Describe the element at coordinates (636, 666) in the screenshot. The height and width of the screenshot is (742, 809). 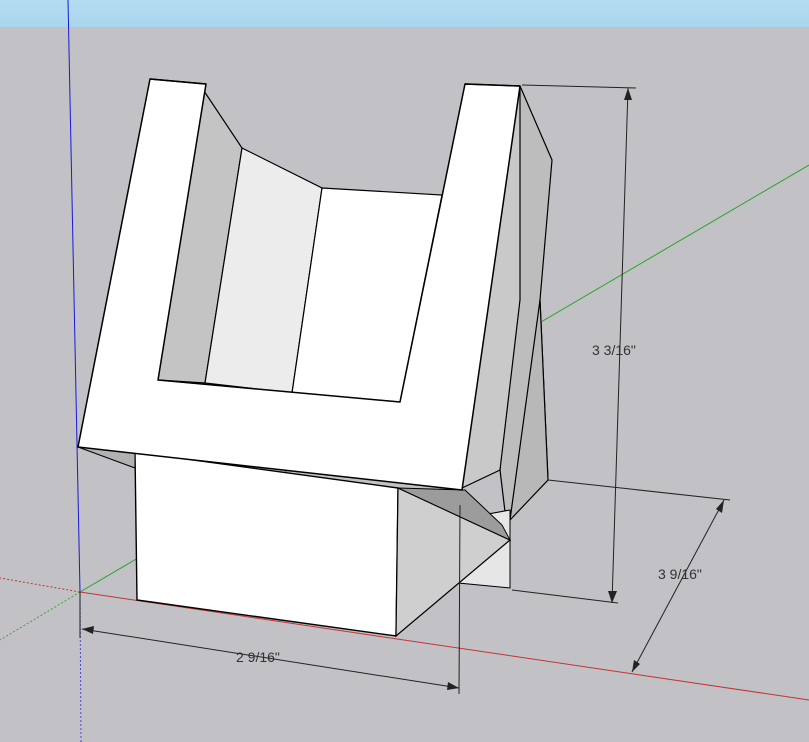
I see `depth-dim-arrow-bottom` at that location.